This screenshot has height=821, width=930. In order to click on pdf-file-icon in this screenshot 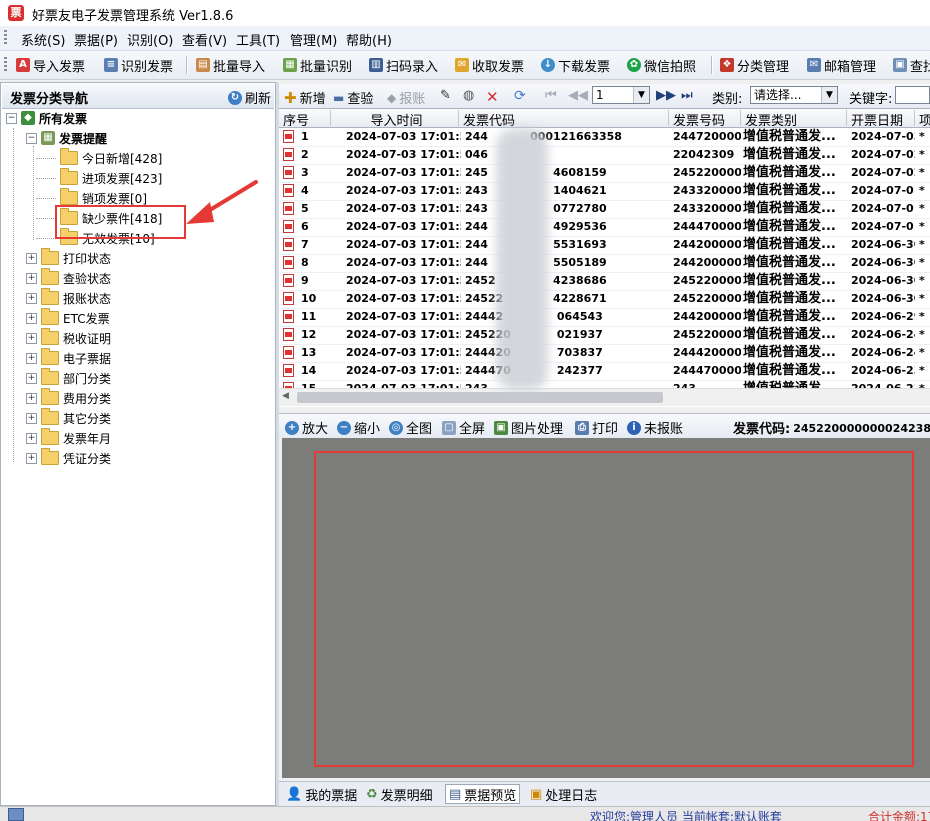, I will do `click(288, 298)`.